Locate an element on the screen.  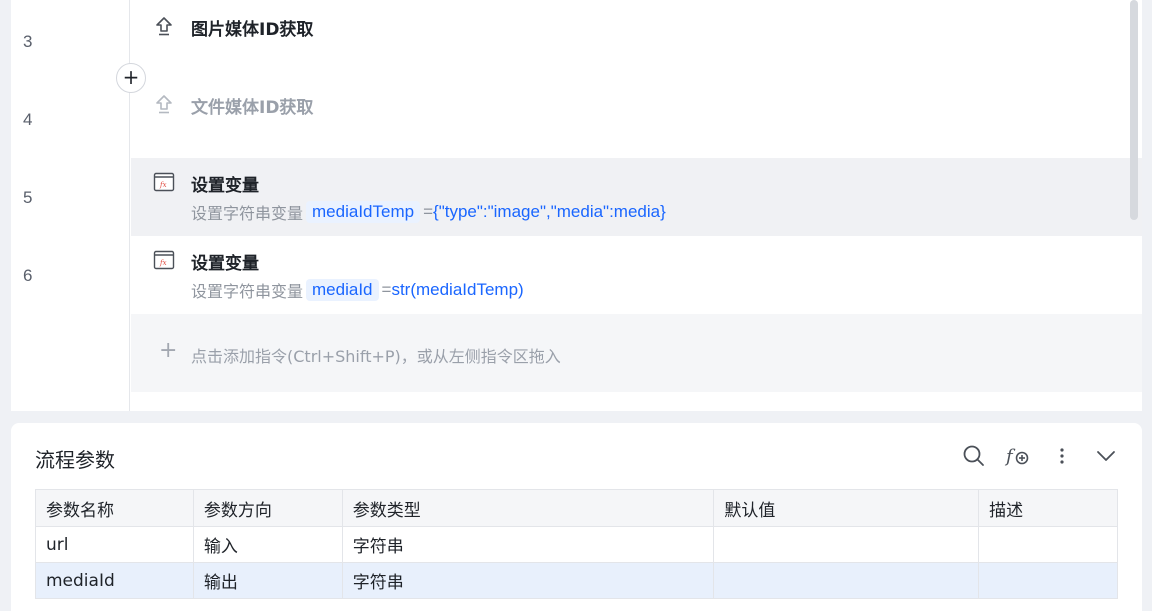
column-header: 描述 is located at coordinates (1048, 508).